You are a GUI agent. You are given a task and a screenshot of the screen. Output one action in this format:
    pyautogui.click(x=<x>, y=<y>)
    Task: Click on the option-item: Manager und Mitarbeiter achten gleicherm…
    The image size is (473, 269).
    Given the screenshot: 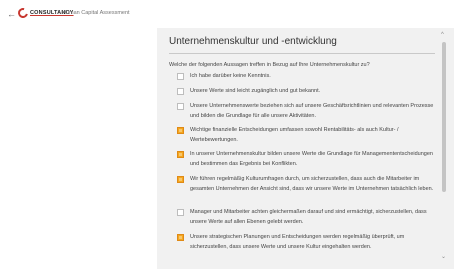 What is the action you would take?
    pyautogui.click(x=308, y=217)
    